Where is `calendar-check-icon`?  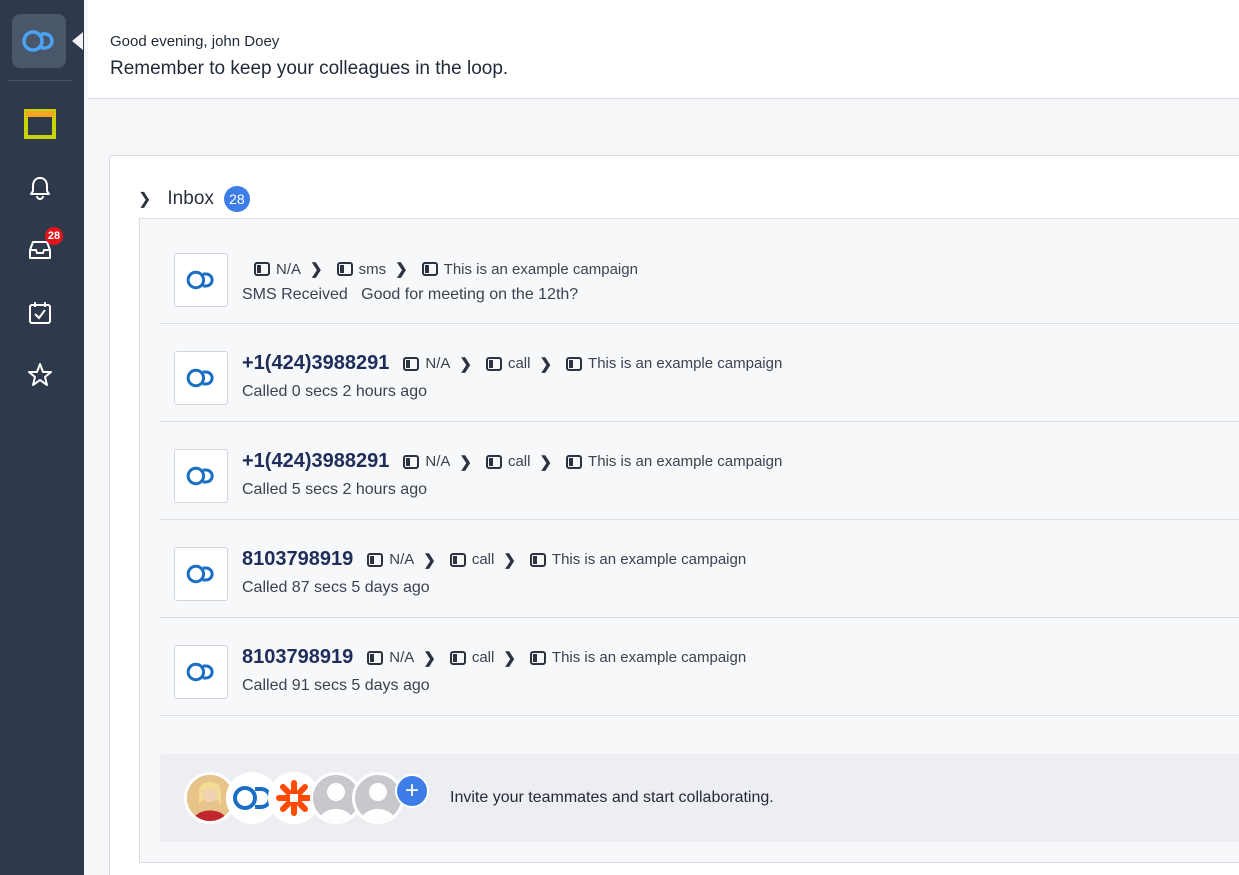
calendar-check-icon is located at coordinates (40, 313).